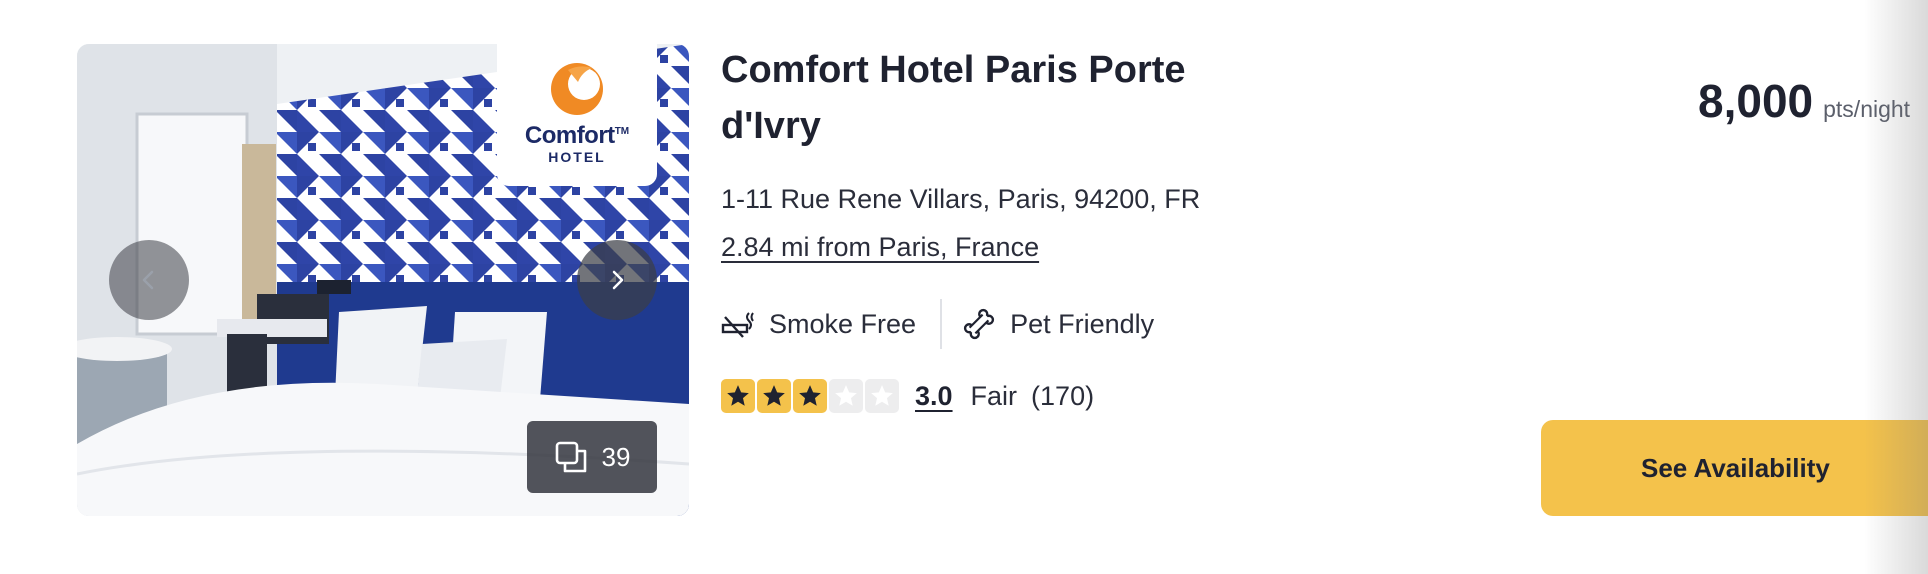 The width and height of the screenshot is (1928, 574). Describe the element at coordinates (616, 456) in the screenshot. I see `photo-count: 39` at that location.